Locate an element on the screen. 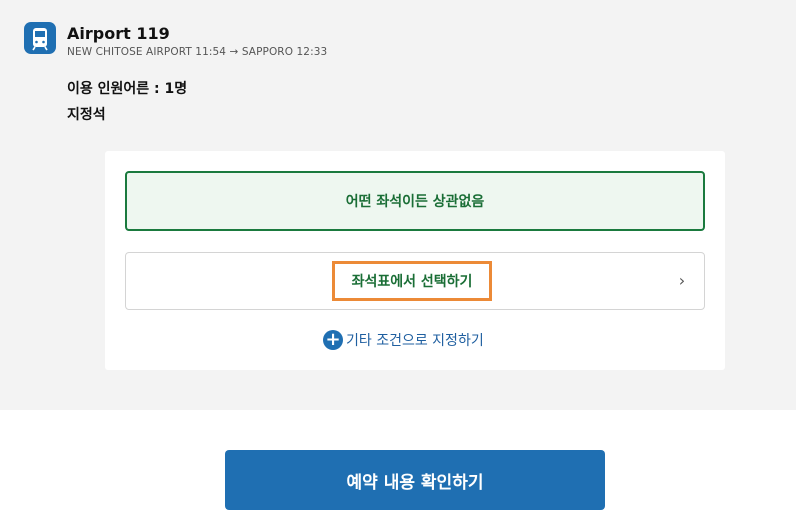 Image resolution: width=796 pixels, height=524 pixels. train-icon is located at coordinates (40, 38).